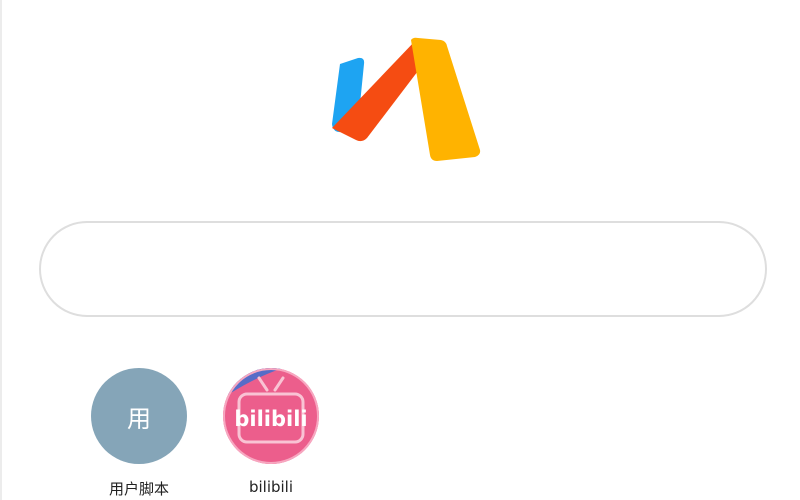  I want to click on userscript-icon-letter: 用, so click(139, 418).